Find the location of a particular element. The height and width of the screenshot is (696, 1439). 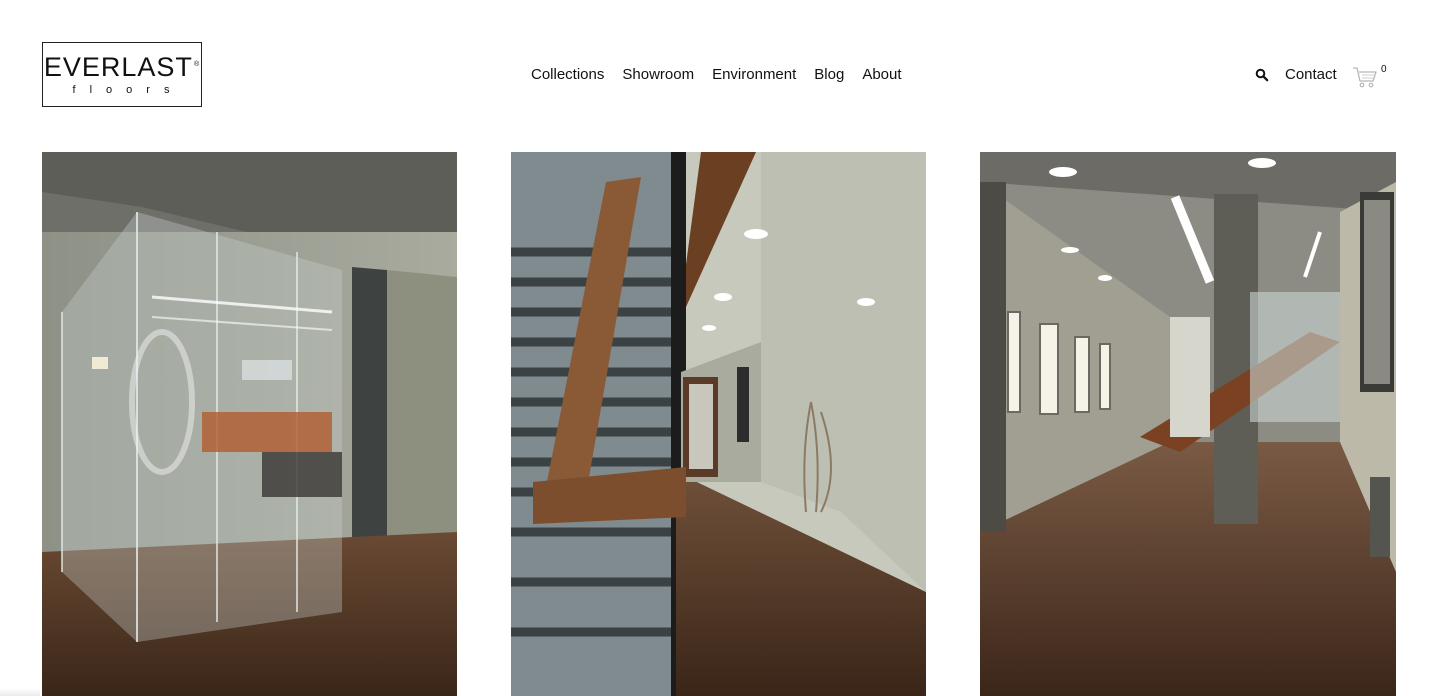

brand-name: EVERLAST is located at coordinates (118, 67).